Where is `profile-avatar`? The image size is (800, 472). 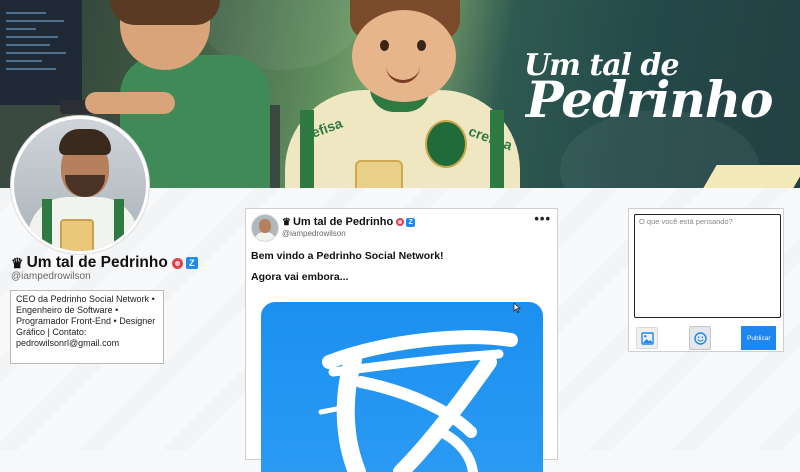
profile-avatar is located at coordinates (80, 185).